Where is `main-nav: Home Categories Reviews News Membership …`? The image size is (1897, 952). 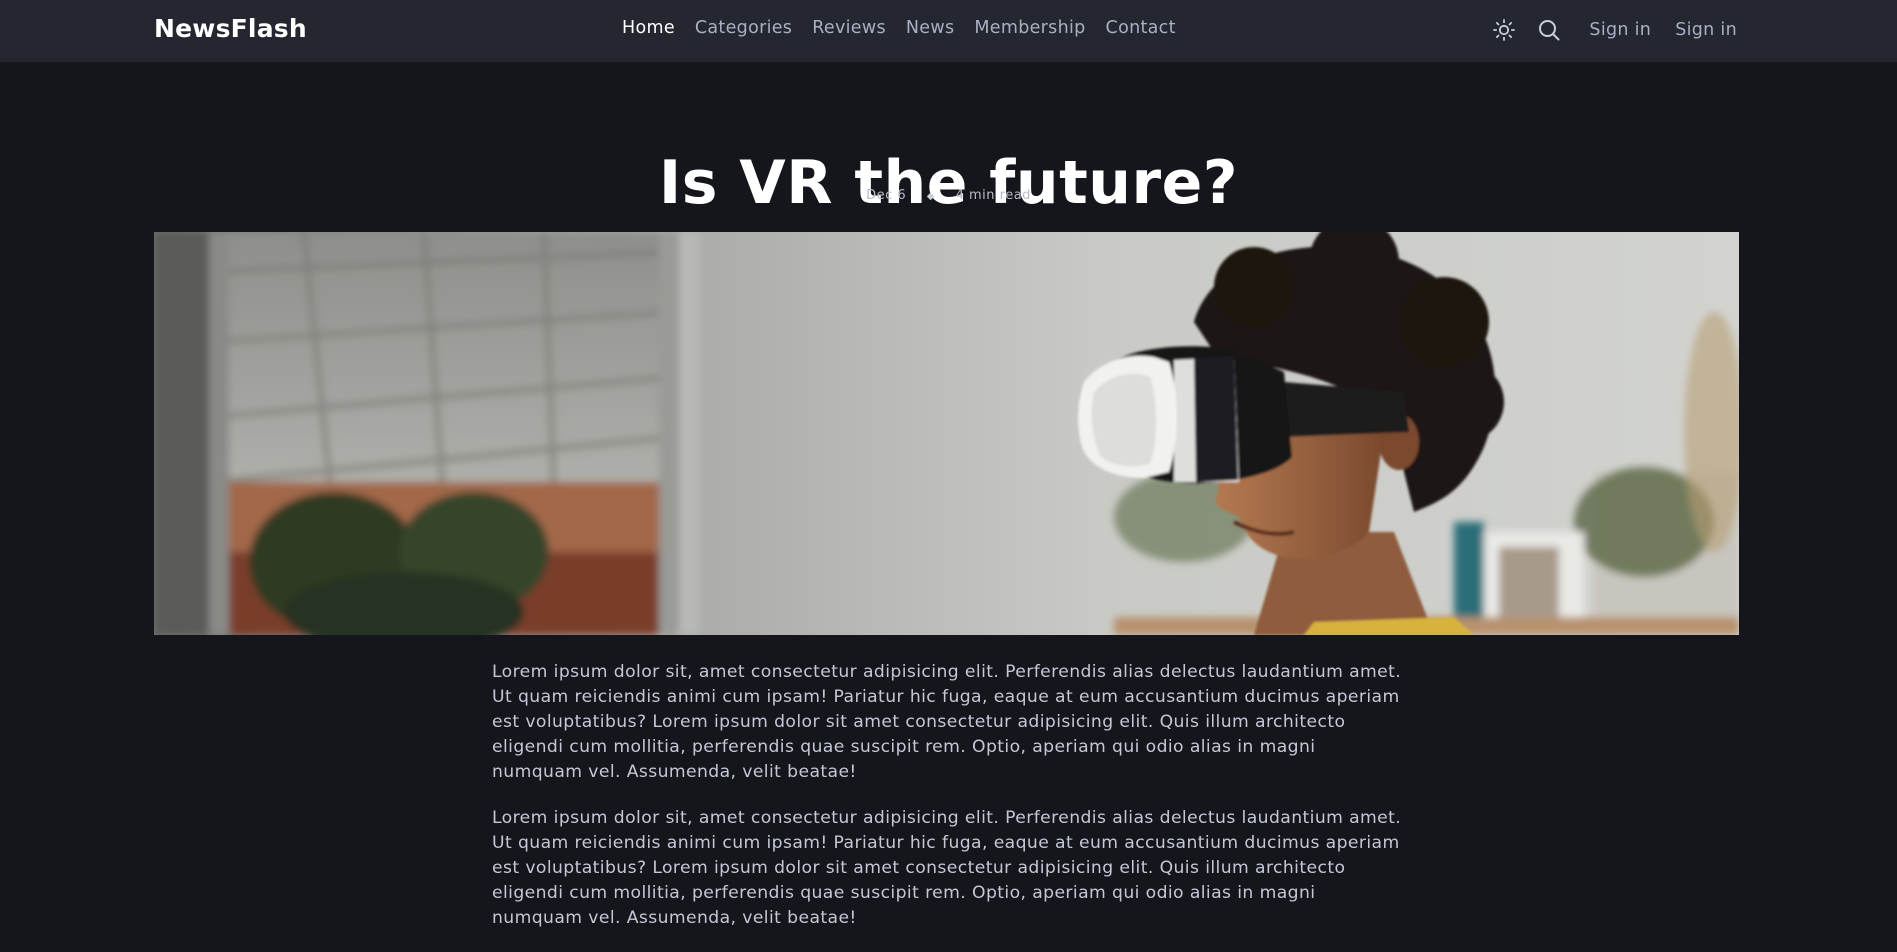 main-nav: Home Categories Reviews News Membership … is located at coordinates (909, 28).